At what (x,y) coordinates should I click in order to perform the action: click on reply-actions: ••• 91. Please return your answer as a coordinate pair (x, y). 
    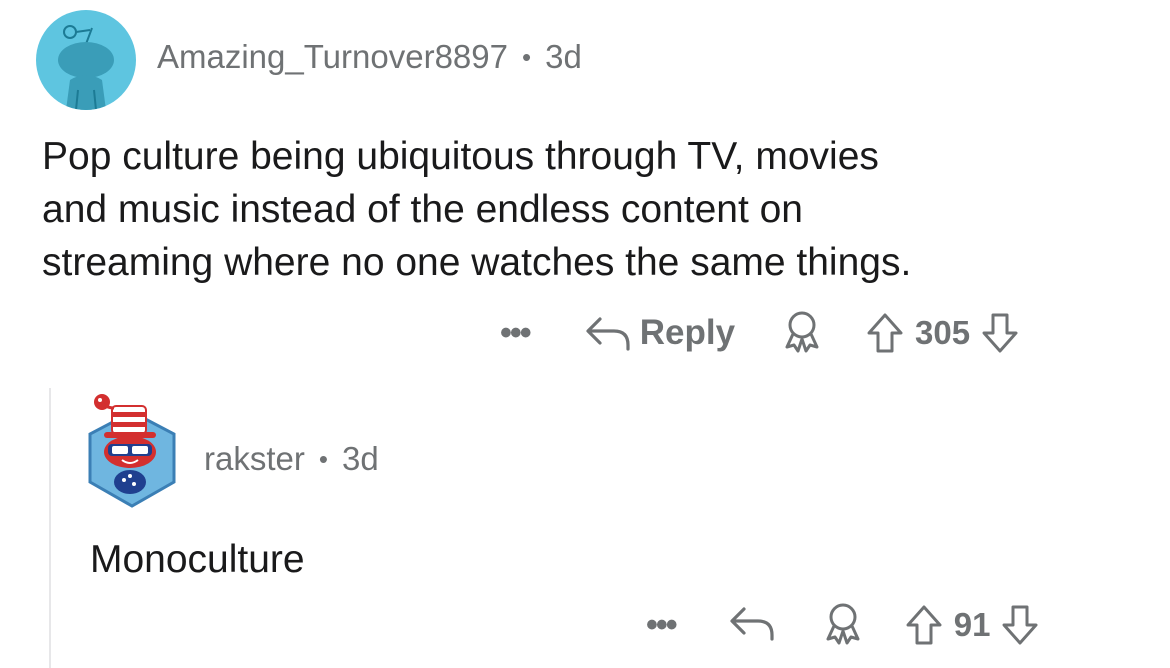
    Looking at the image, I should click on (843, 625).